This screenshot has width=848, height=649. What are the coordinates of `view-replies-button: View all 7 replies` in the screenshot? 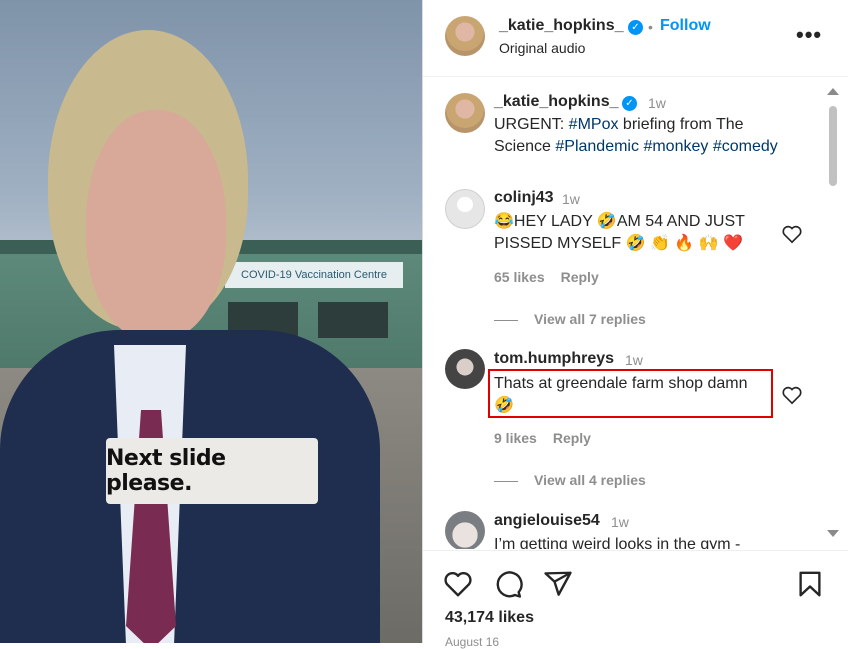 It's located at (570, 319).